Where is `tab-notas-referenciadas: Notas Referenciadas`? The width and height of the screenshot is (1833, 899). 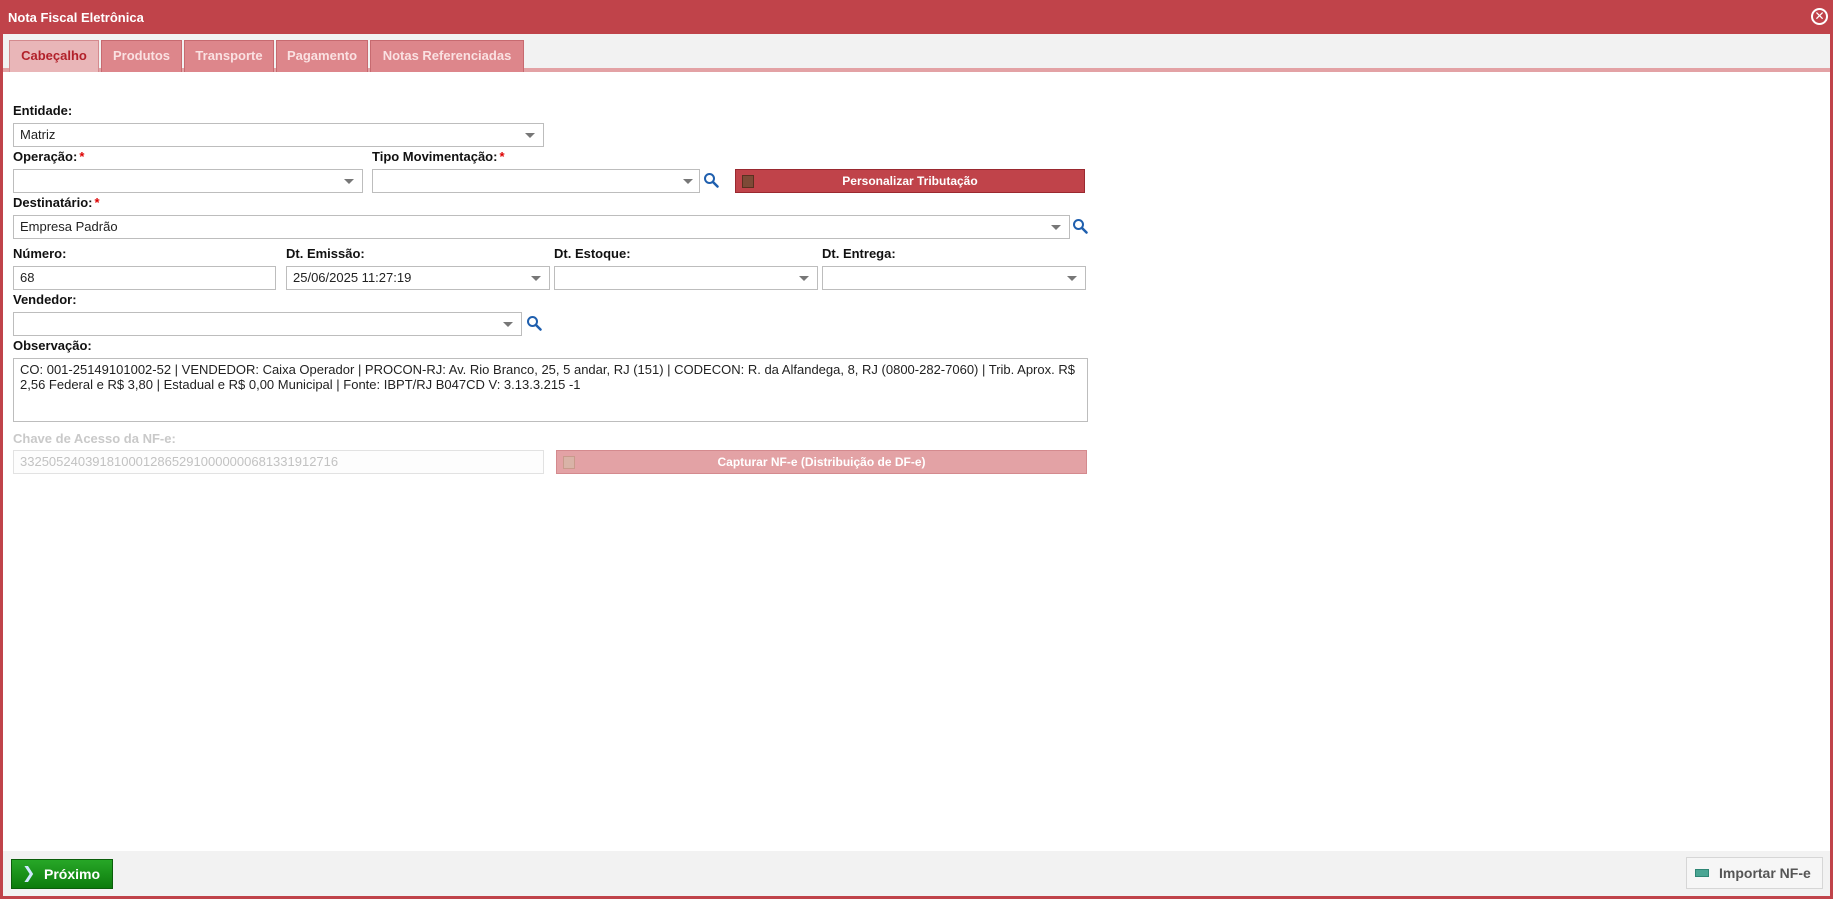 tab-notas-referenciadas: Notas Referenciadas is located at coordinates (447, 56).